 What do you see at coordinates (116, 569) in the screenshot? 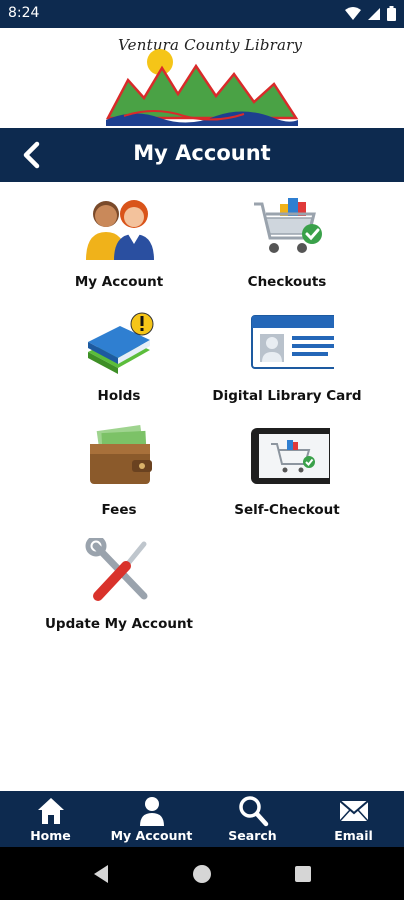
I see `tools-icon` at bounding box center [116, 569].